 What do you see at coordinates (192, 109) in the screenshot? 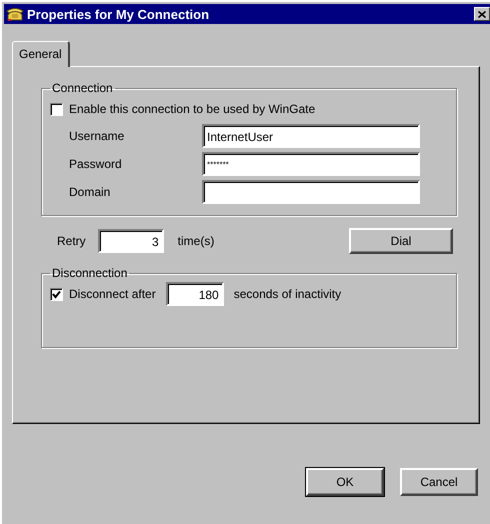
I see `checkbox-label: Enable this connection to be used by WinGate` at bounding box center [192, 109].